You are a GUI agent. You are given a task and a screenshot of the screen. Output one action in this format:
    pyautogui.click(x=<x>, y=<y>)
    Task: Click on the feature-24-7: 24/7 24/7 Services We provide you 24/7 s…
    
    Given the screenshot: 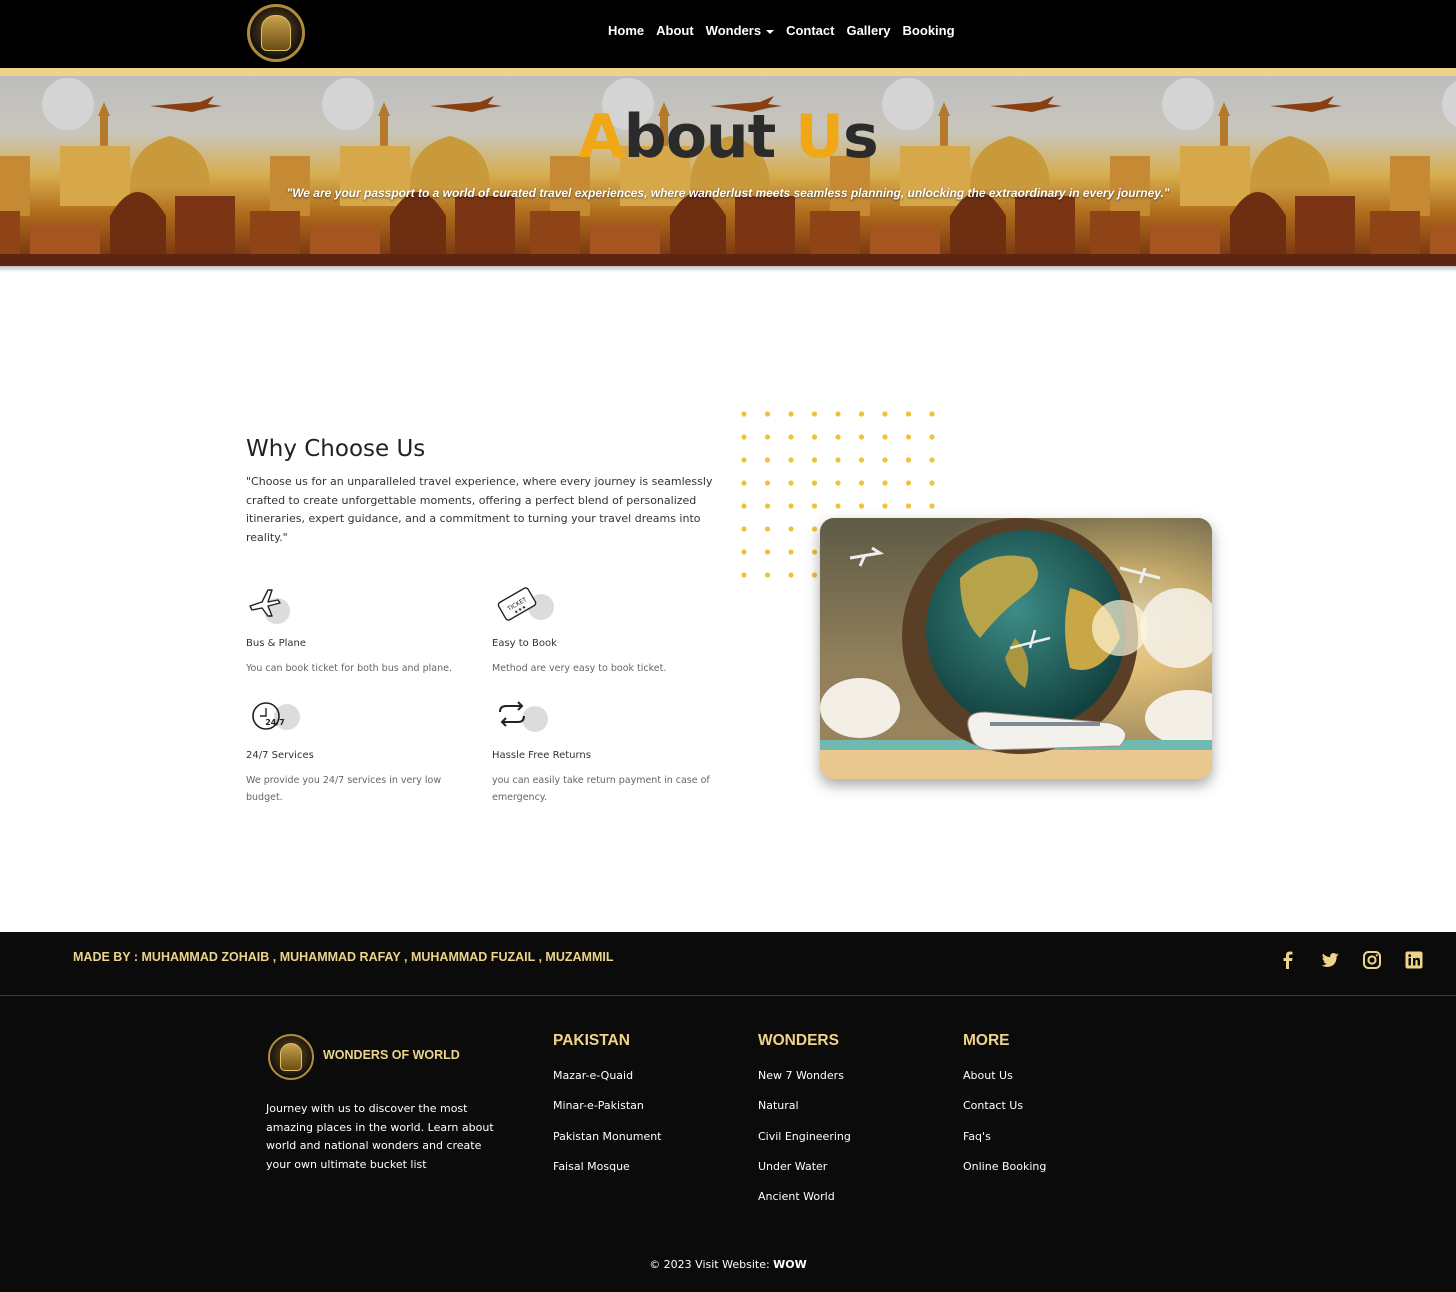 What is the action you would take?
    pyautogui.click(x=361, y=750)
    